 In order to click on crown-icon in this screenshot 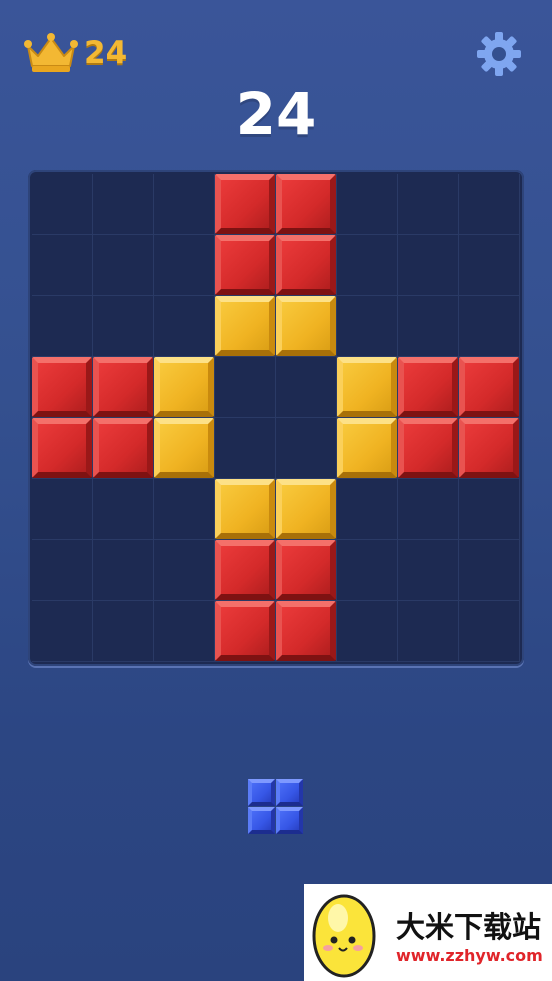, I will do `click(51, 52)`.